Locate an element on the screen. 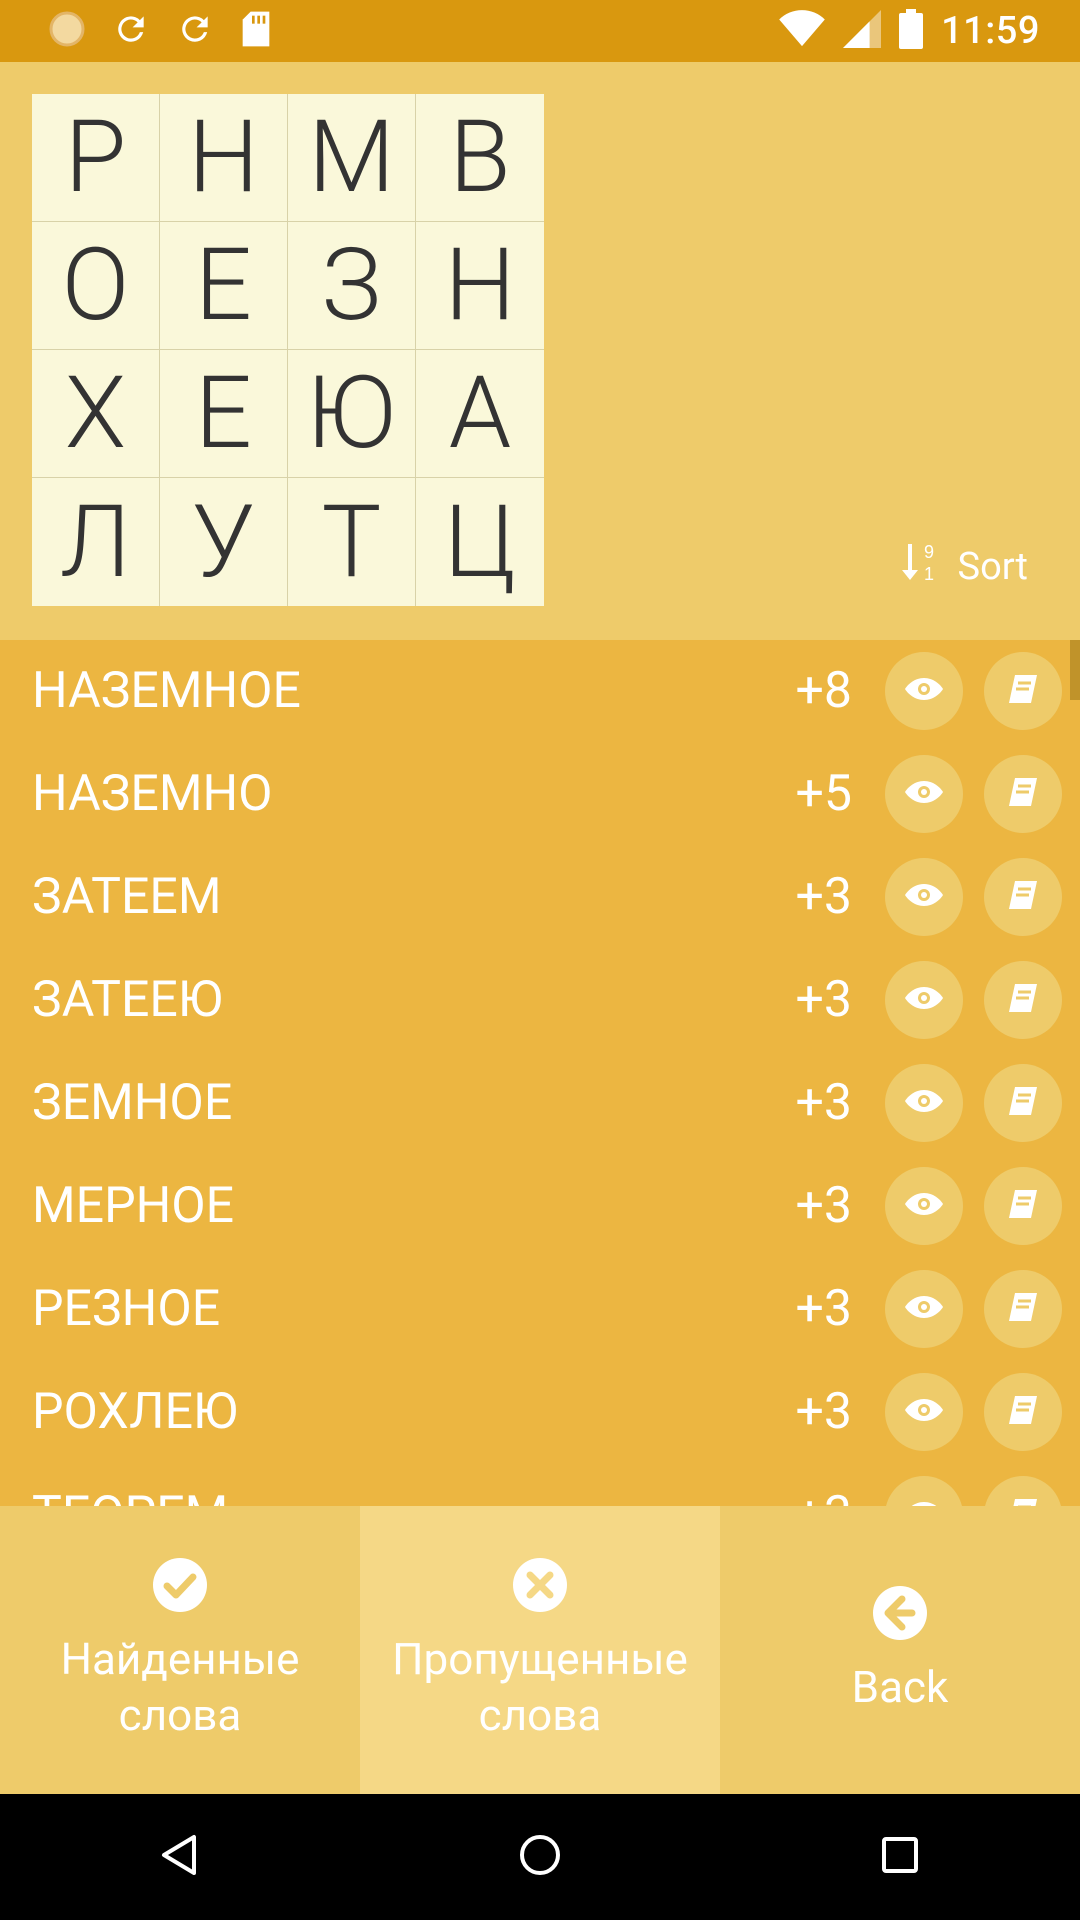 This screenshot has width=1080, height=1920. list-item: НАЗЕМНОЕ +8 is located at coordinates (540, 691).